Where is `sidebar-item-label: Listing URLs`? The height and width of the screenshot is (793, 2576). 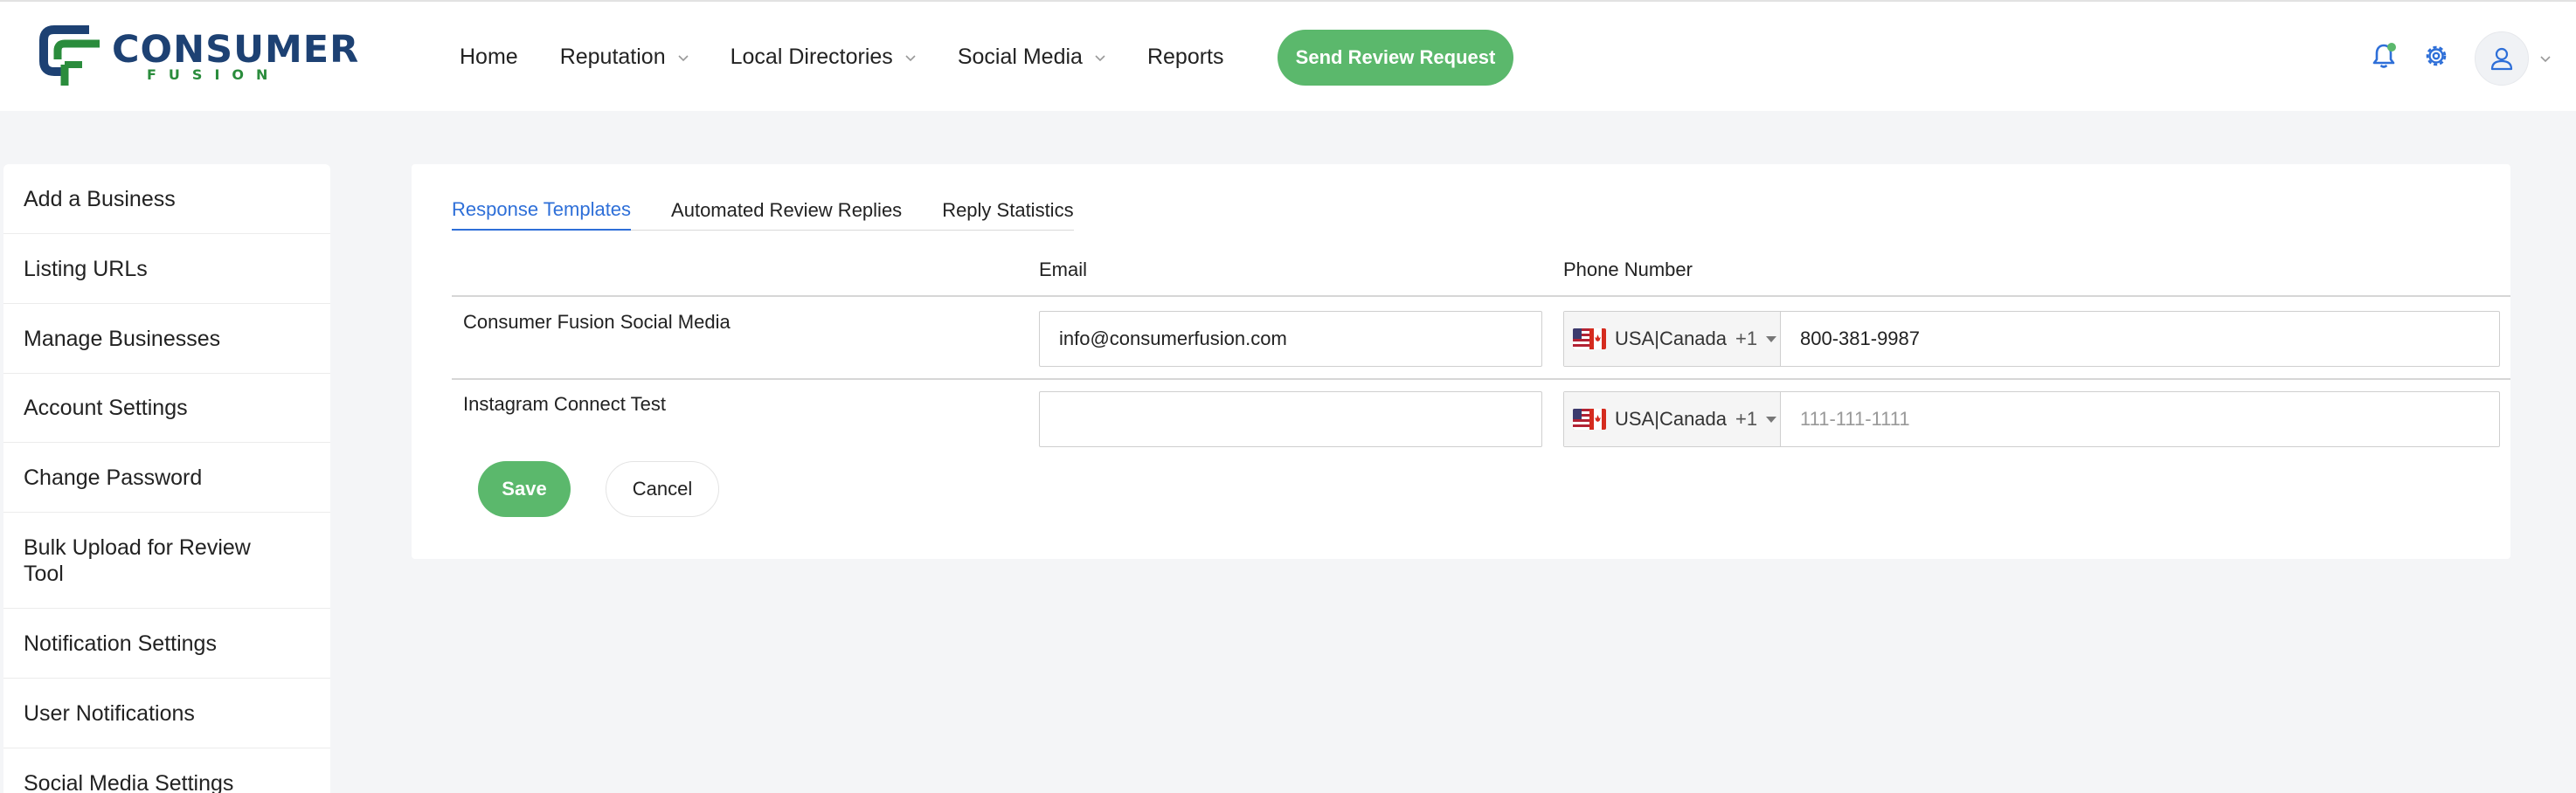
sidebar-item-label: Listing URLs is located at coordinates (86, 268).